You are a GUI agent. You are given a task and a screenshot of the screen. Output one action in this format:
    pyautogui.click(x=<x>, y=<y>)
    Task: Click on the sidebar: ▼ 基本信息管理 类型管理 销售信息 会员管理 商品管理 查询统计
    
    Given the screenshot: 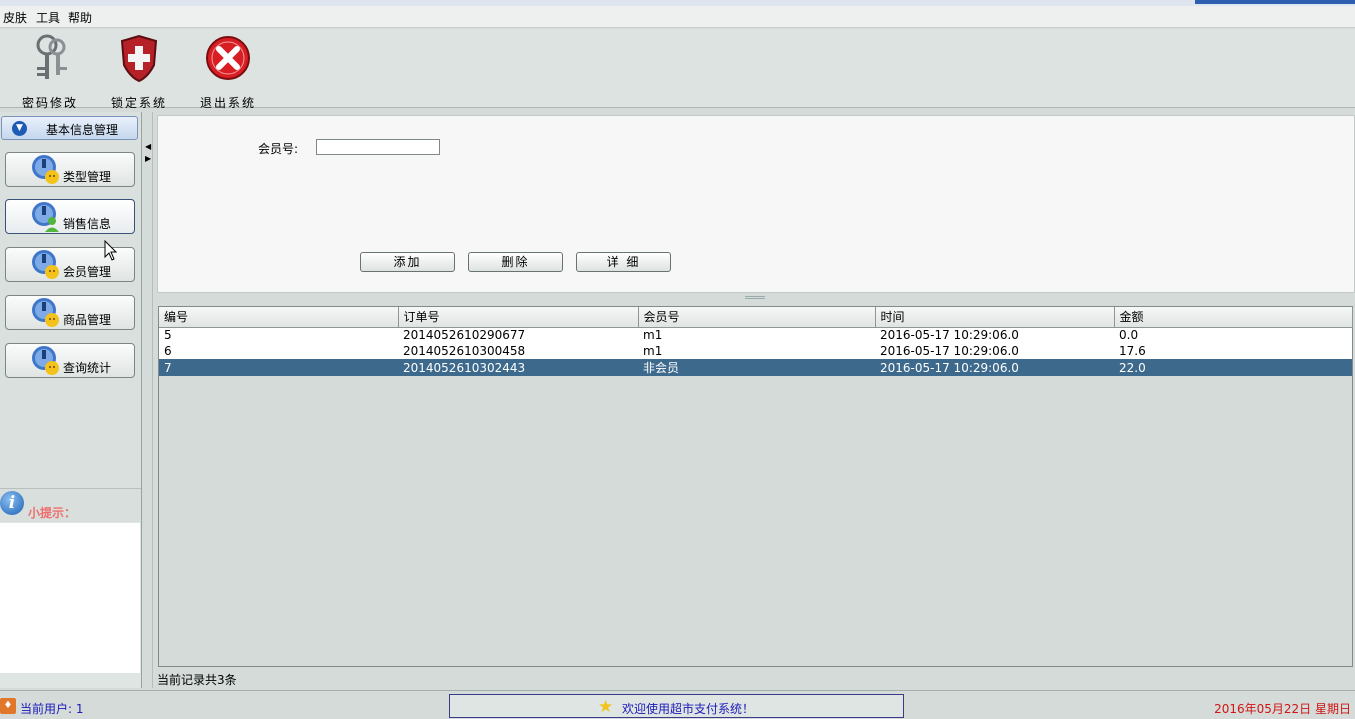 What is the action you would take?
    pyautogui.click(x=71, y=300)
    